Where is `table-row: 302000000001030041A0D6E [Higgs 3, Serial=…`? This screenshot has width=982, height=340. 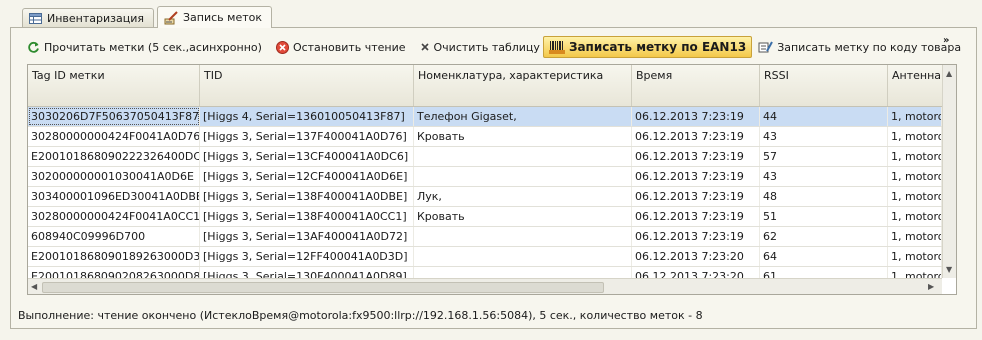 table-row: 302000000001030041A0D6E [Higgs 3, Serial=… is located at coordinates (485, 177).